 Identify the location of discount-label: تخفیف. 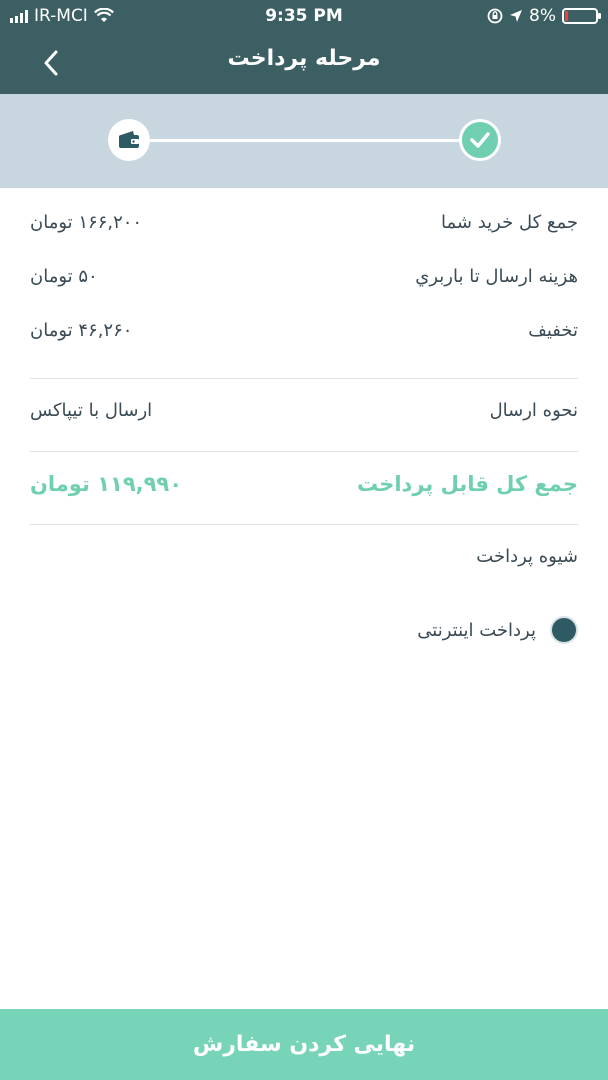
(553, 330).